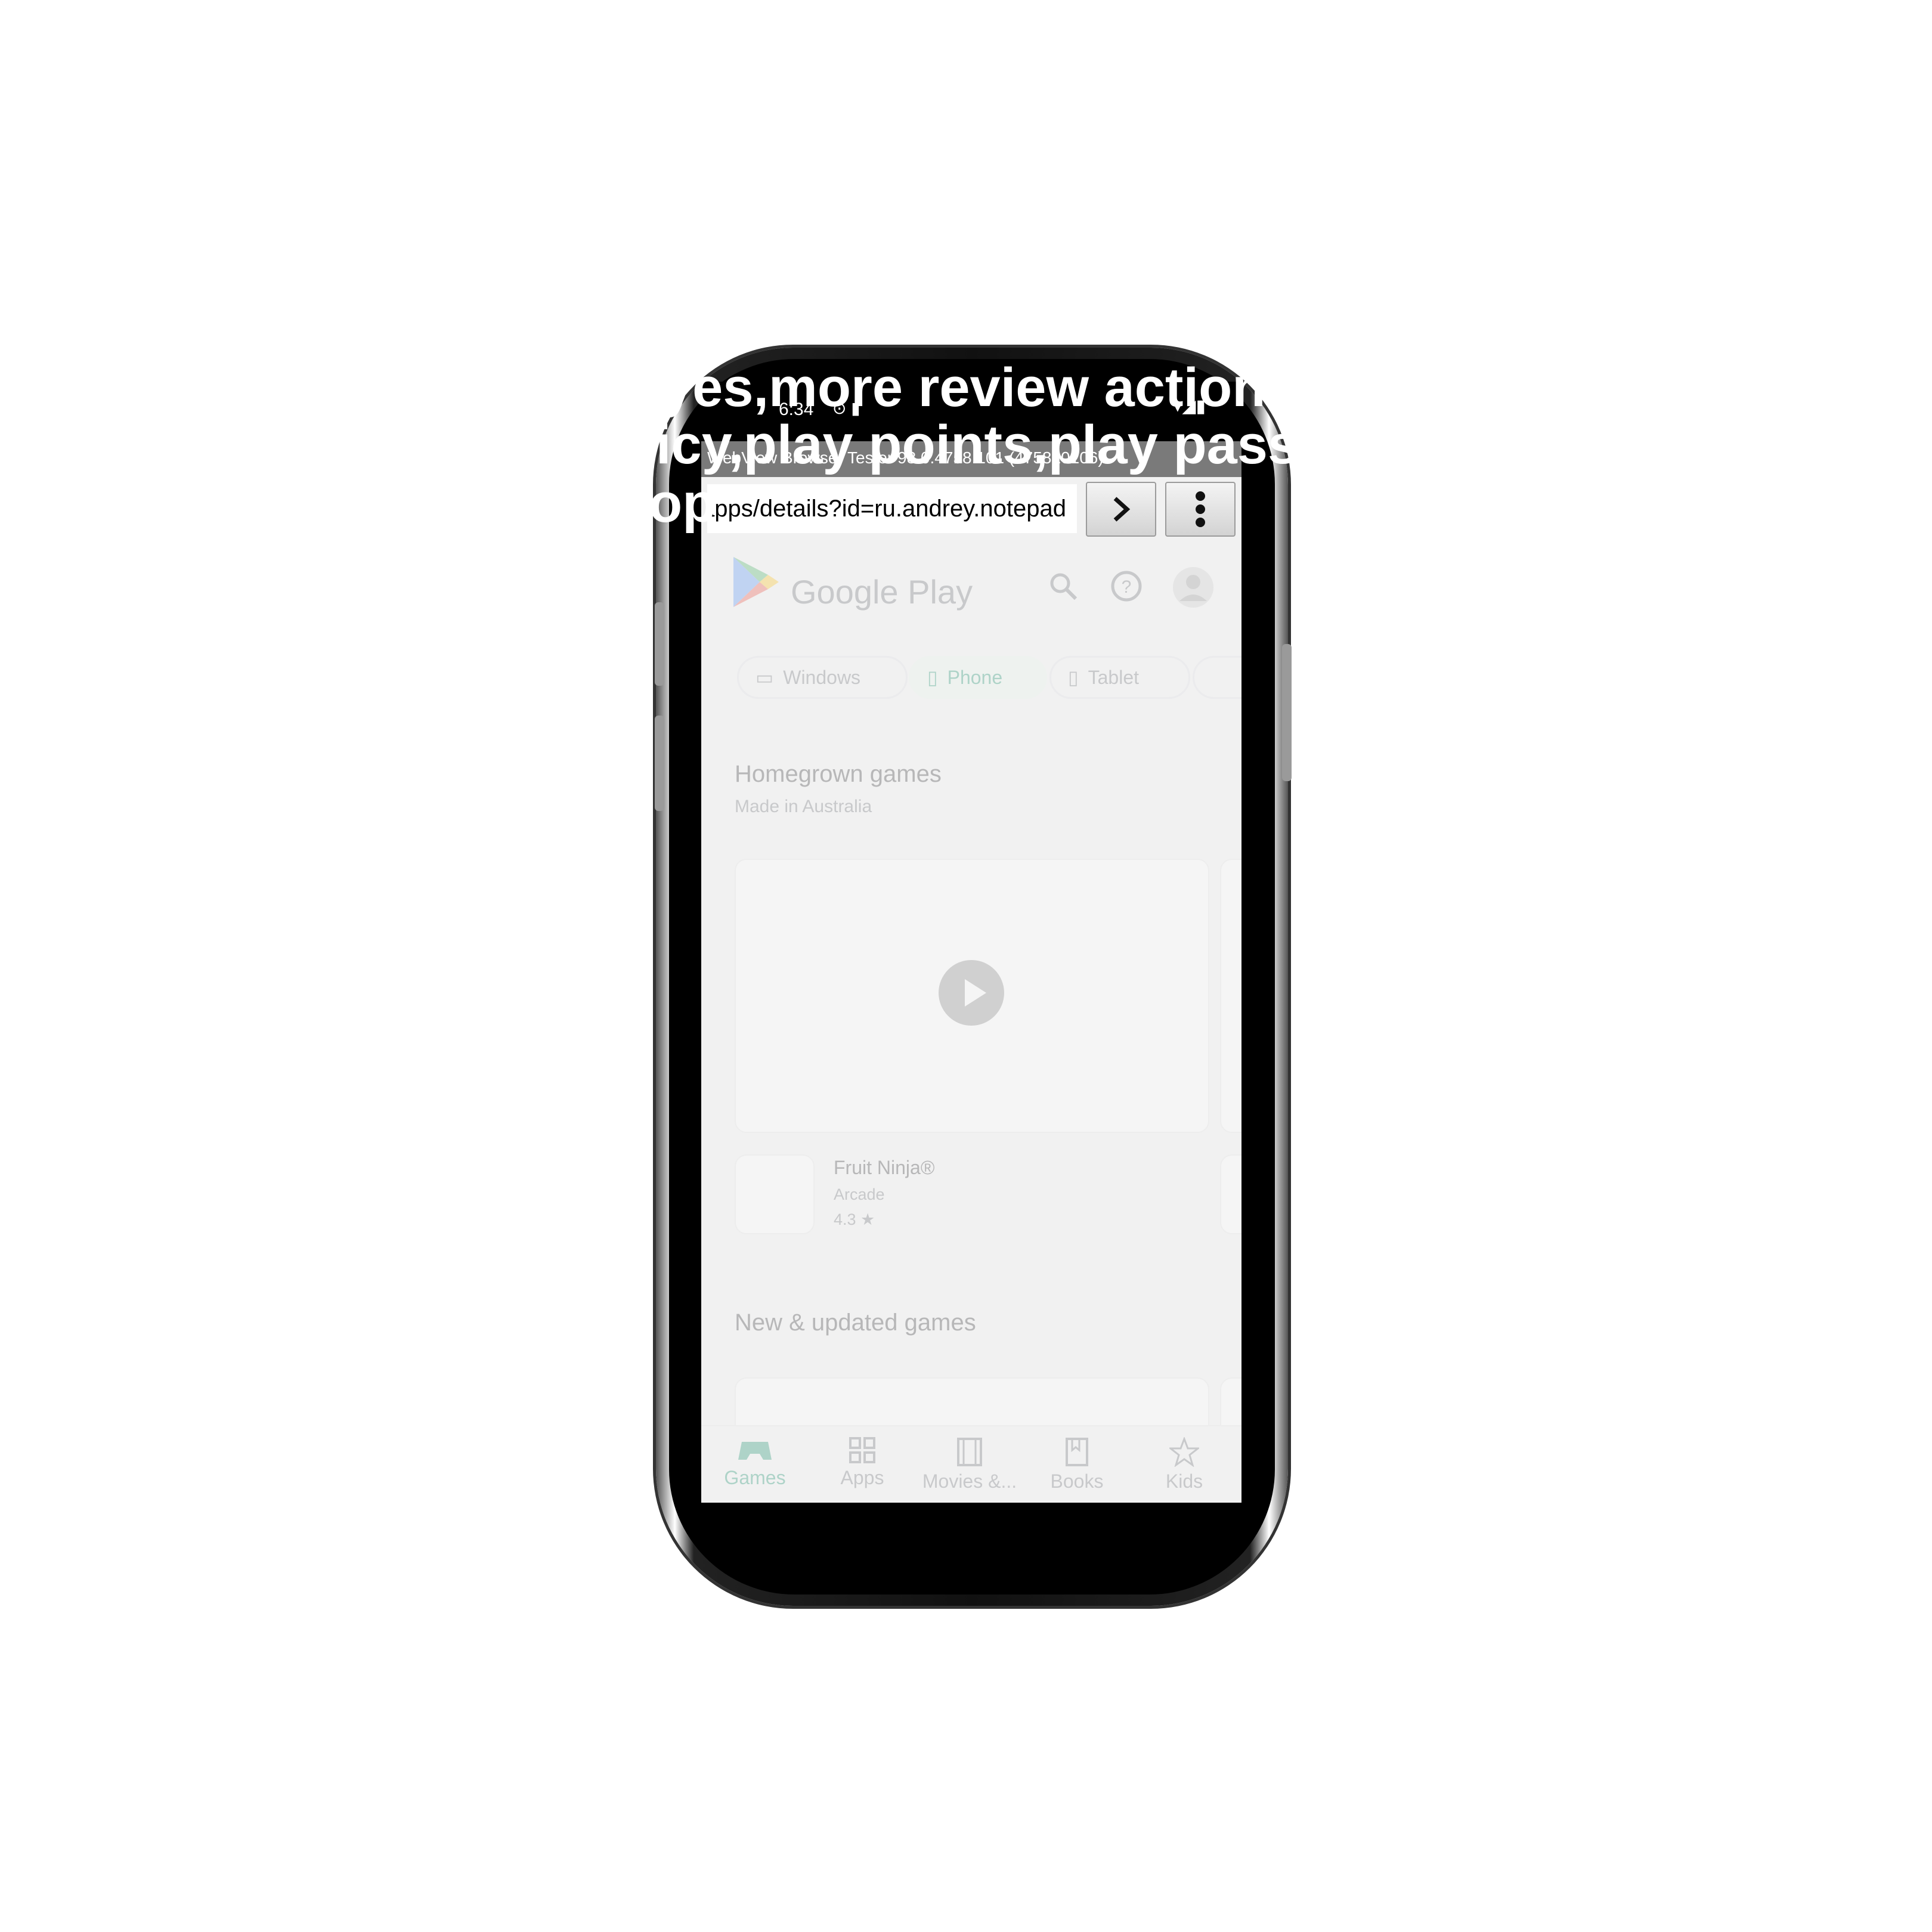  I want to click on app-category: Arcade, so click(860, 1194).